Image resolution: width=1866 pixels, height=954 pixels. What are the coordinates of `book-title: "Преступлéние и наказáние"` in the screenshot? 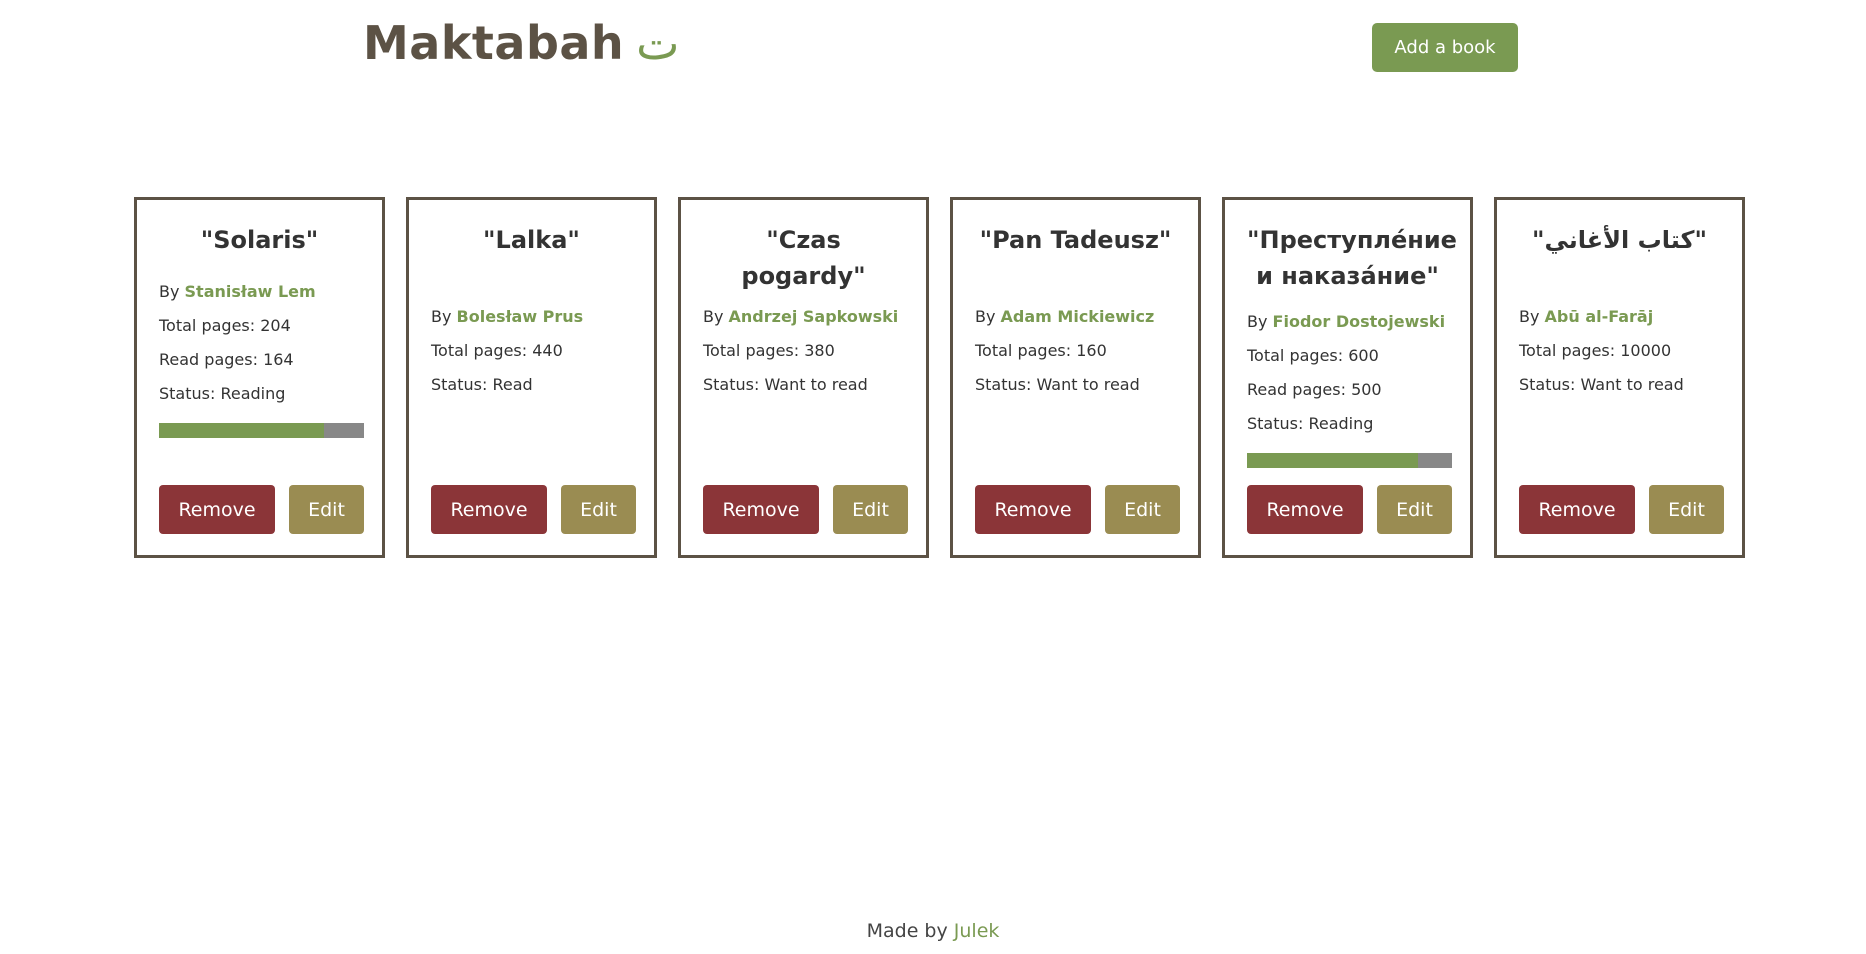 It's located at (1352, 258).